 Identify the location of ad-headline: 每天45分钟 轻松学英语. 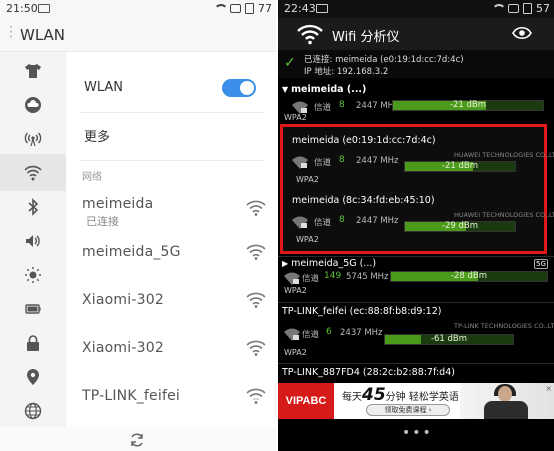
(400, 395).